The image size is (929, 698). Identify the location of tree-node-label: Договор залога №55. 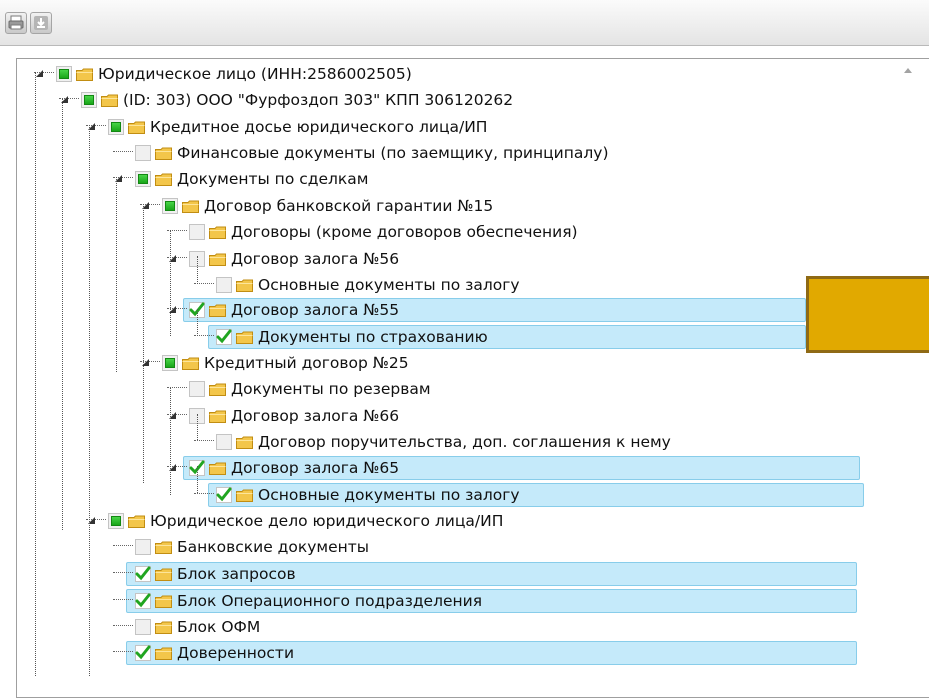
(315, 310).